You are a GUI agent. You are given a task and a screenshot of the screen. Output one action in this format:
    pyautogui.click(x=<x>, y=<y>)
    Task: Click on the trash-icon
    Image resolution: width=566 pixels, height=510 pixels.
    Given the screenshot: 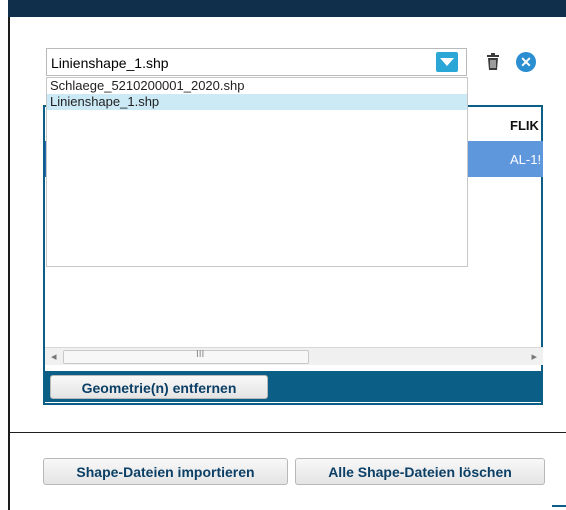 What is the action you would take?
    pyautogui.click(x=493, y=62)
    